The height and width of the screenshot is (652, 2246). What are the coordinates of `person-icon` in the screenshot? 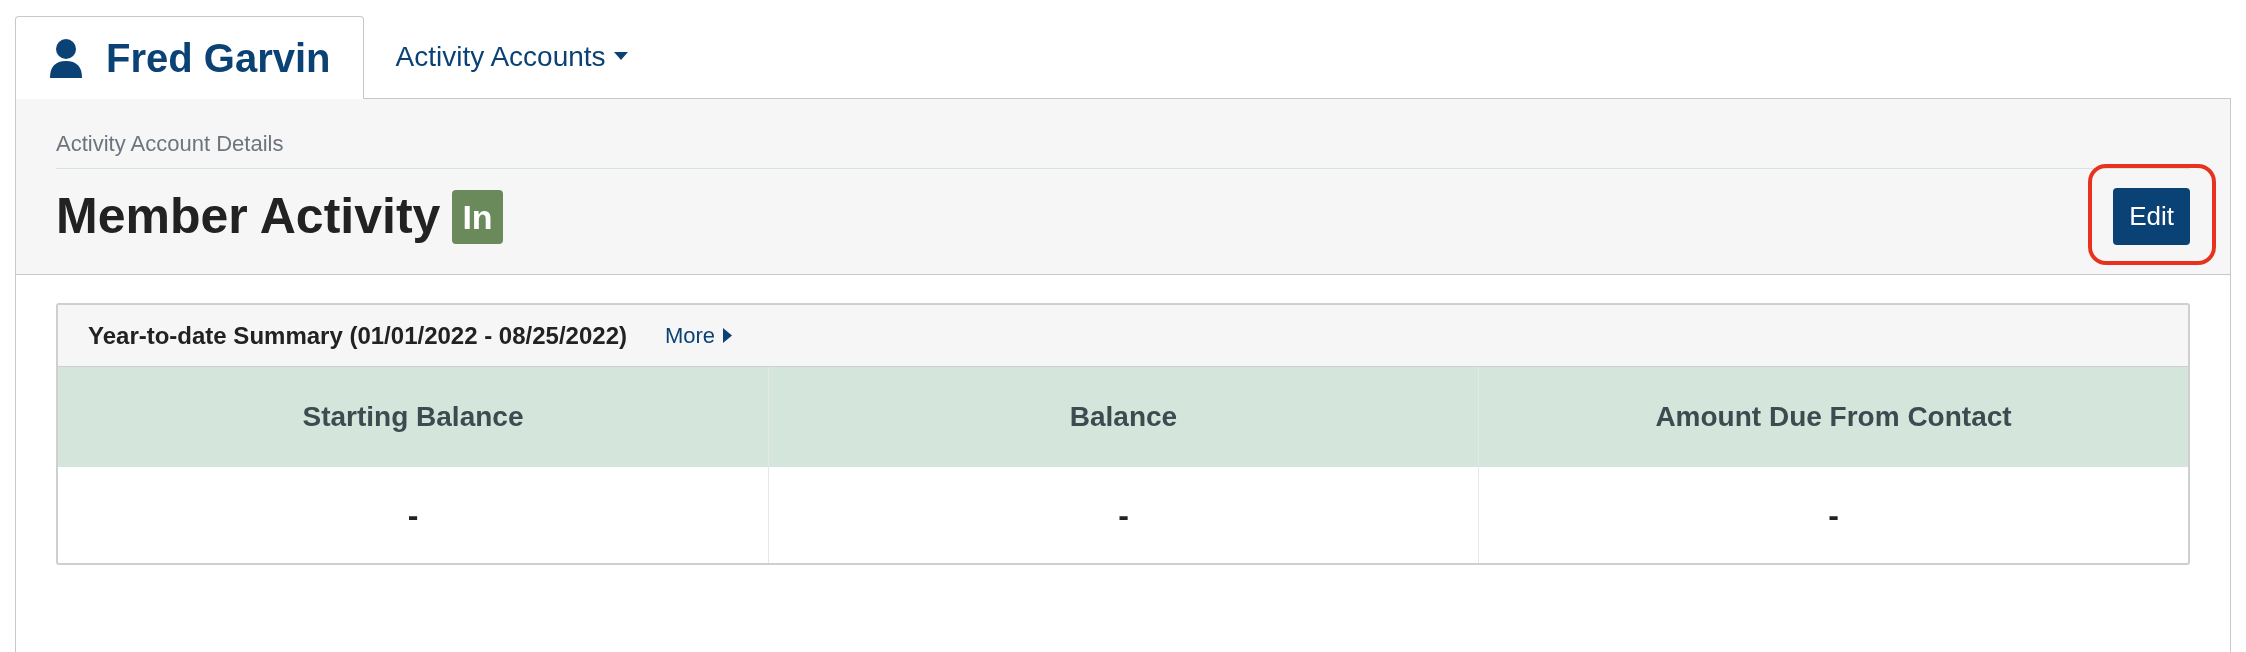 It's located at (66, 58).